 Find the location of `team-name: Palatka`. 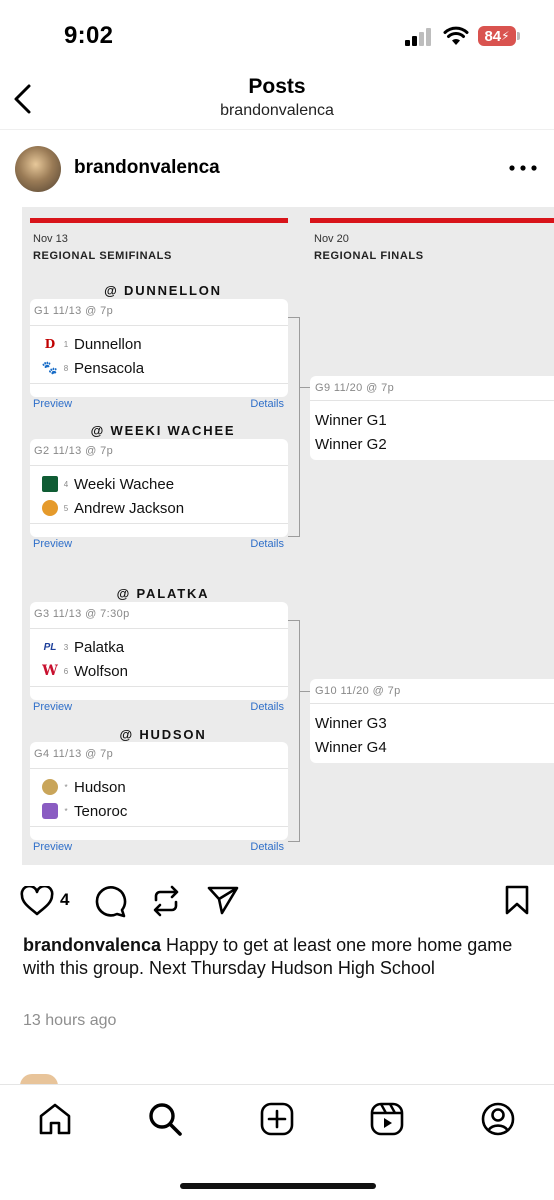

team-name: Palatka is located at coordinates (99, 647).